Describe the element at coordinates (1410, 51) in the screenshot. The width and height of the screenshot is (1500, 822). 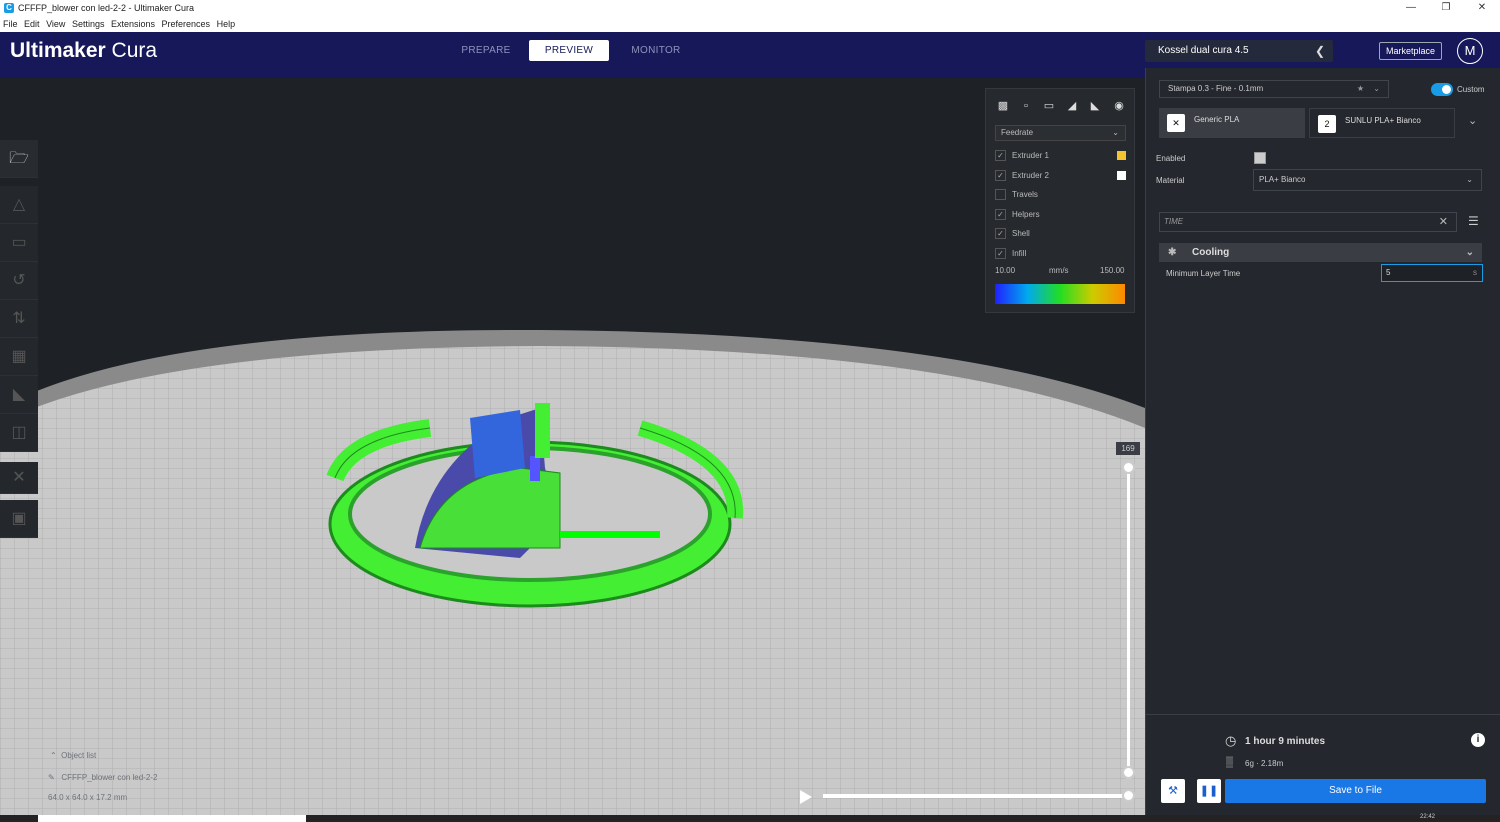
I see `marketplace-button: Marketplace` at that location.